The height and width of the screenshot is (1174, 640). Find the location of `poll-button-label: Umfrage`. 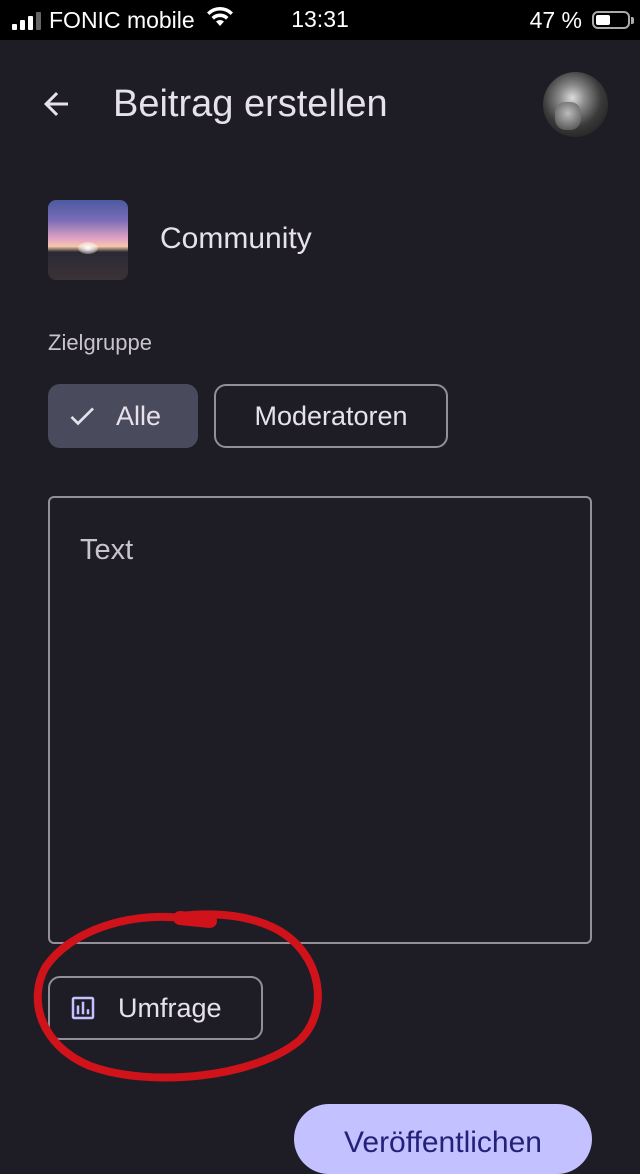

poll-button-label: Umfrage is located at coordinates (170, 1007).